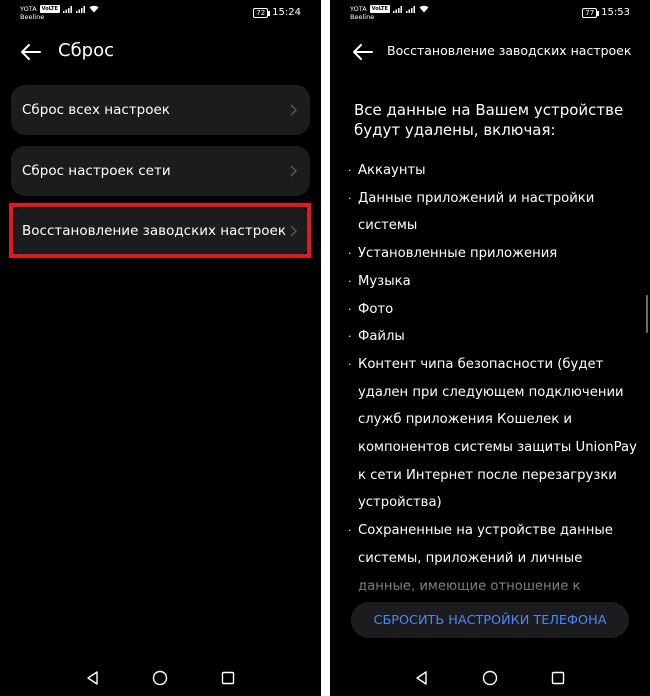  Describe the element at coordinates (96, 110) in the screenshot. I see `menu-item-label: Сброс всех настроек` at that location.